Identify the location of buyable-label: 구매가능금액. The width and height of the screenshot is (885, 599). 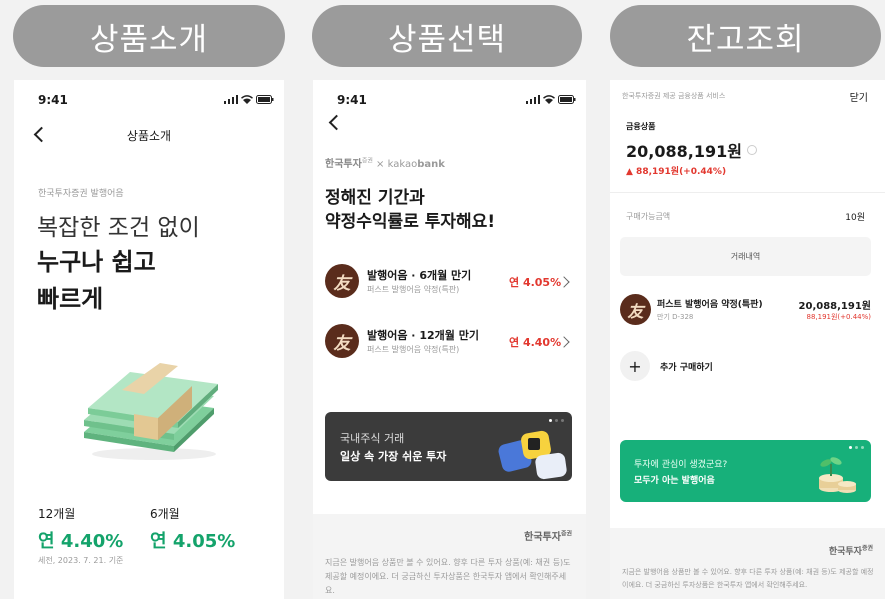
(648, 216).